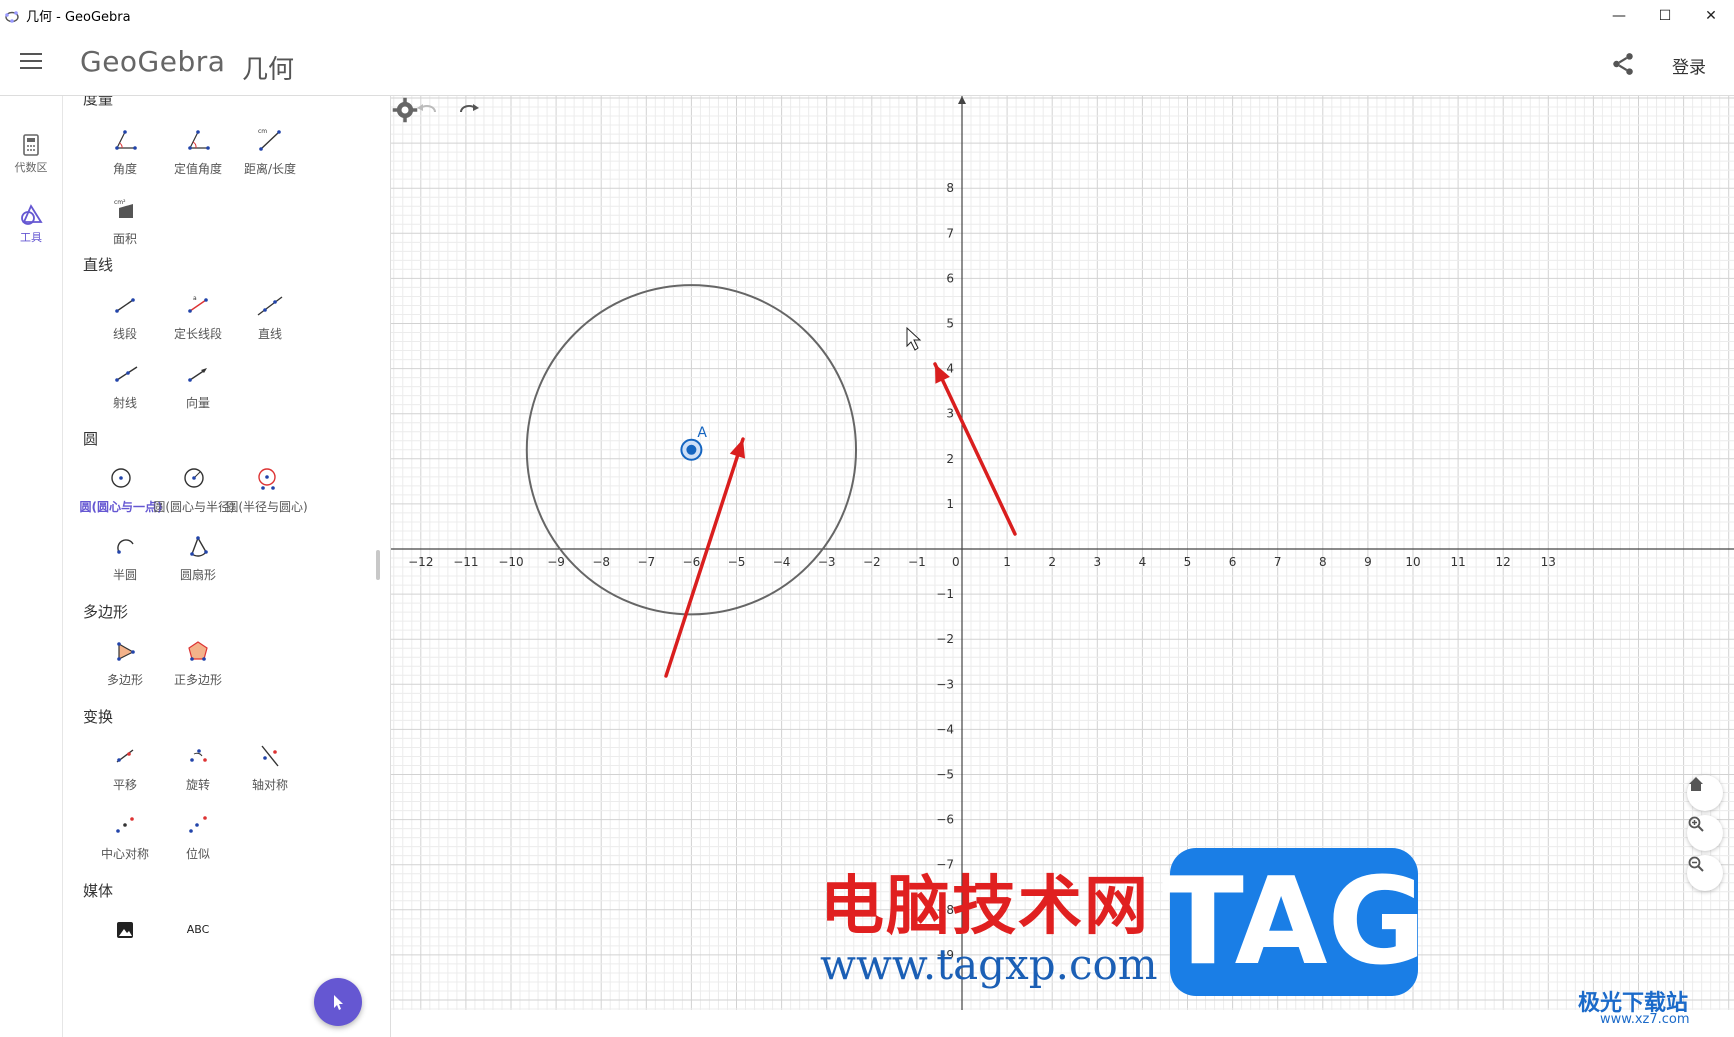  I want to click on menu-icon, so click(31, 62).